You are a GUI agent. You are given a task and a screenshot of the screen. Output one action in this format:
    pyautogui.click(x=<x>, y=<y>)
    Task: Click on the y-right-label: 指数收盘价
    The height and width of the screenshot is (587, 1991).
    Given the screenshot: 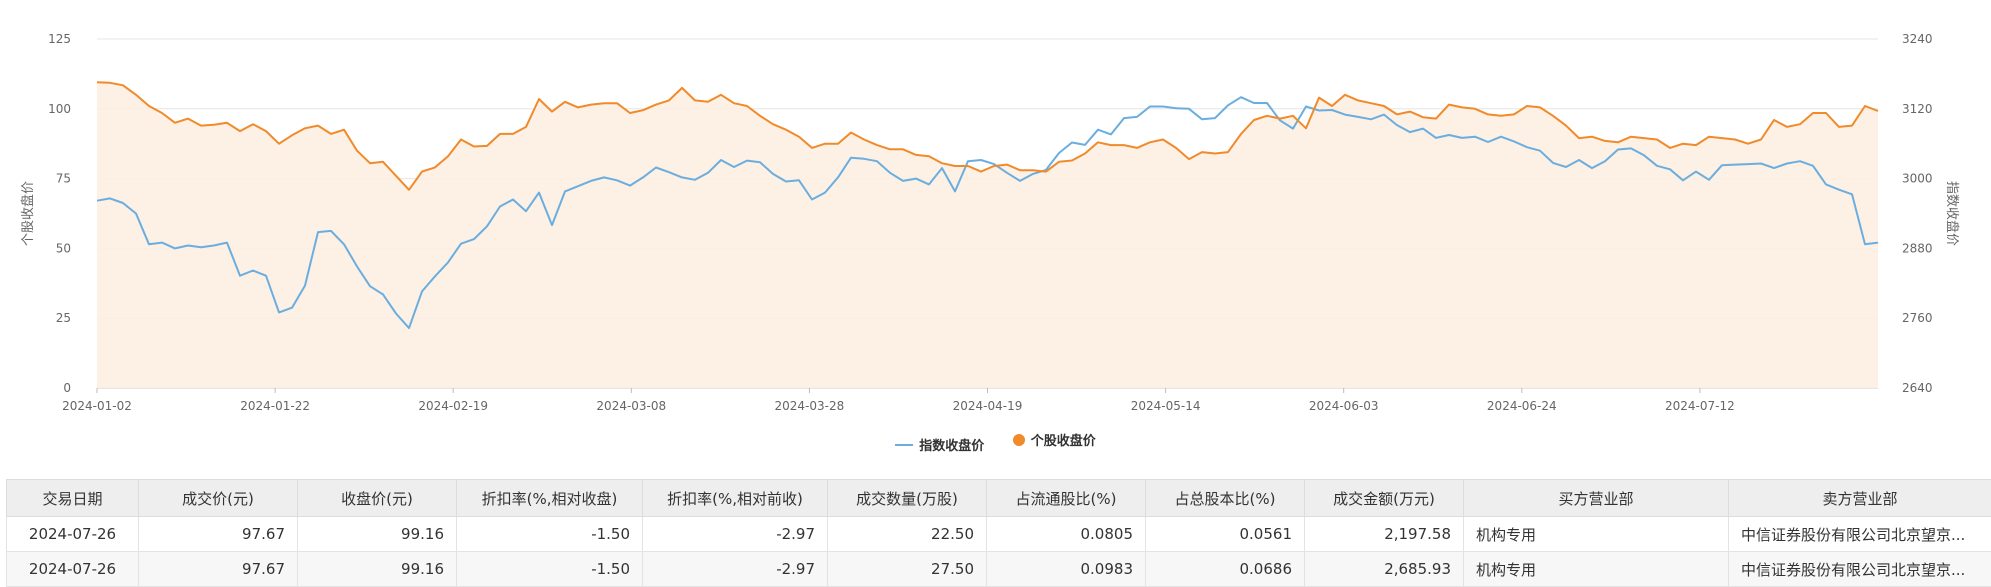 What is the action you would take?
    pyautogui.click(x=1952, y=213)
    